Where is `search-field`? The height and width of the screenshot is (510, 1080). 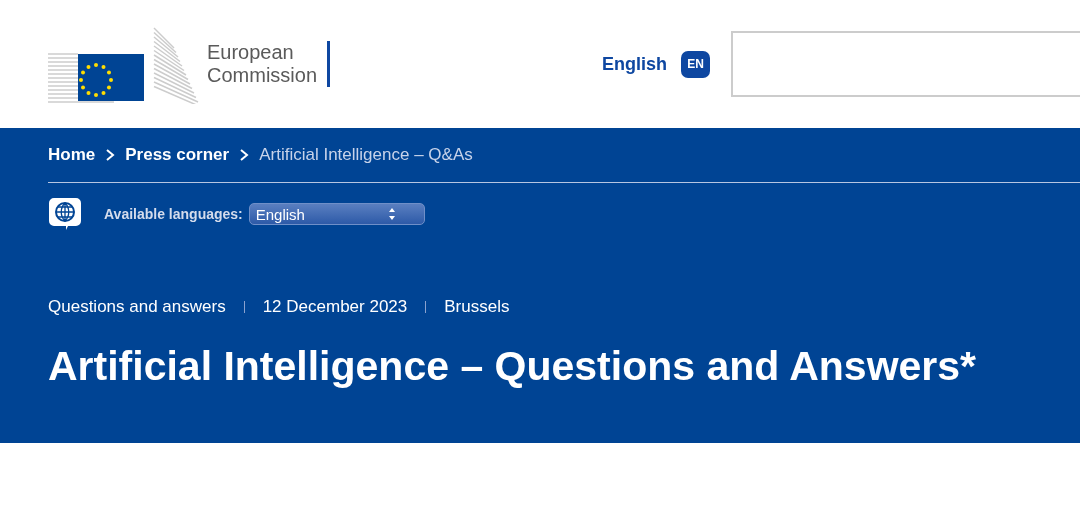 search-field is located at coordinates (905, 64).